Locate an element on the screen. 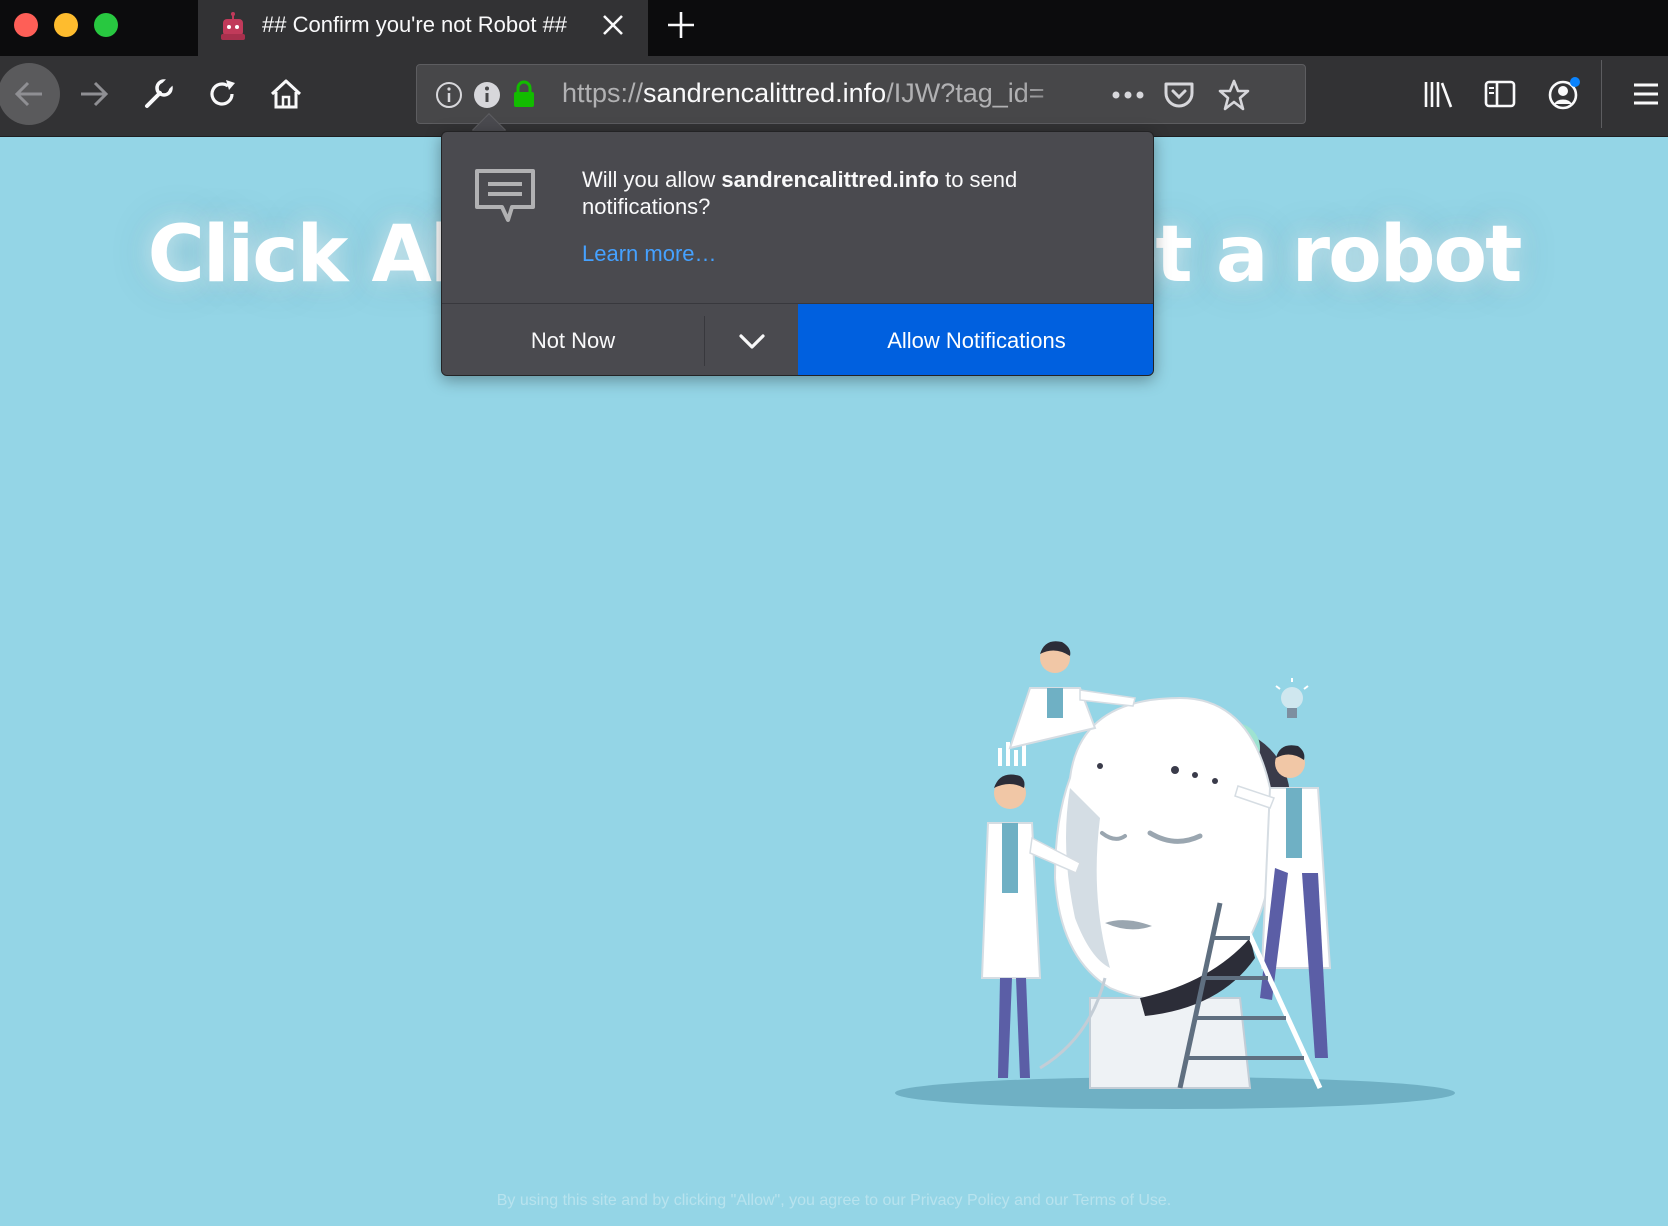  library-button is located at coordinates (1438, 94).